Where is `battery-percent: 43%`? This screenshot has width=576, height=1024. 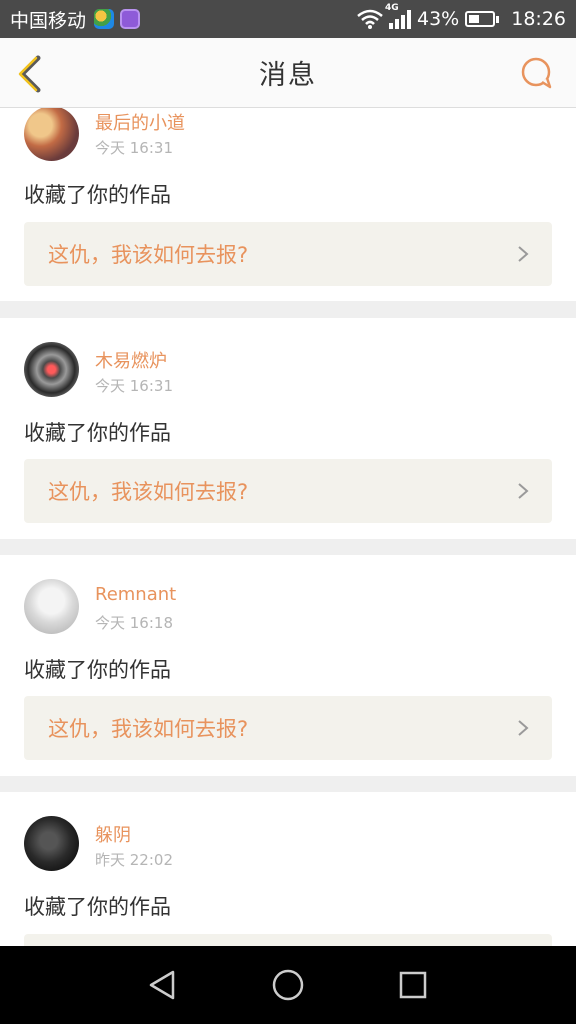 battery-percent: 43% is located at coordinates (438, 19).